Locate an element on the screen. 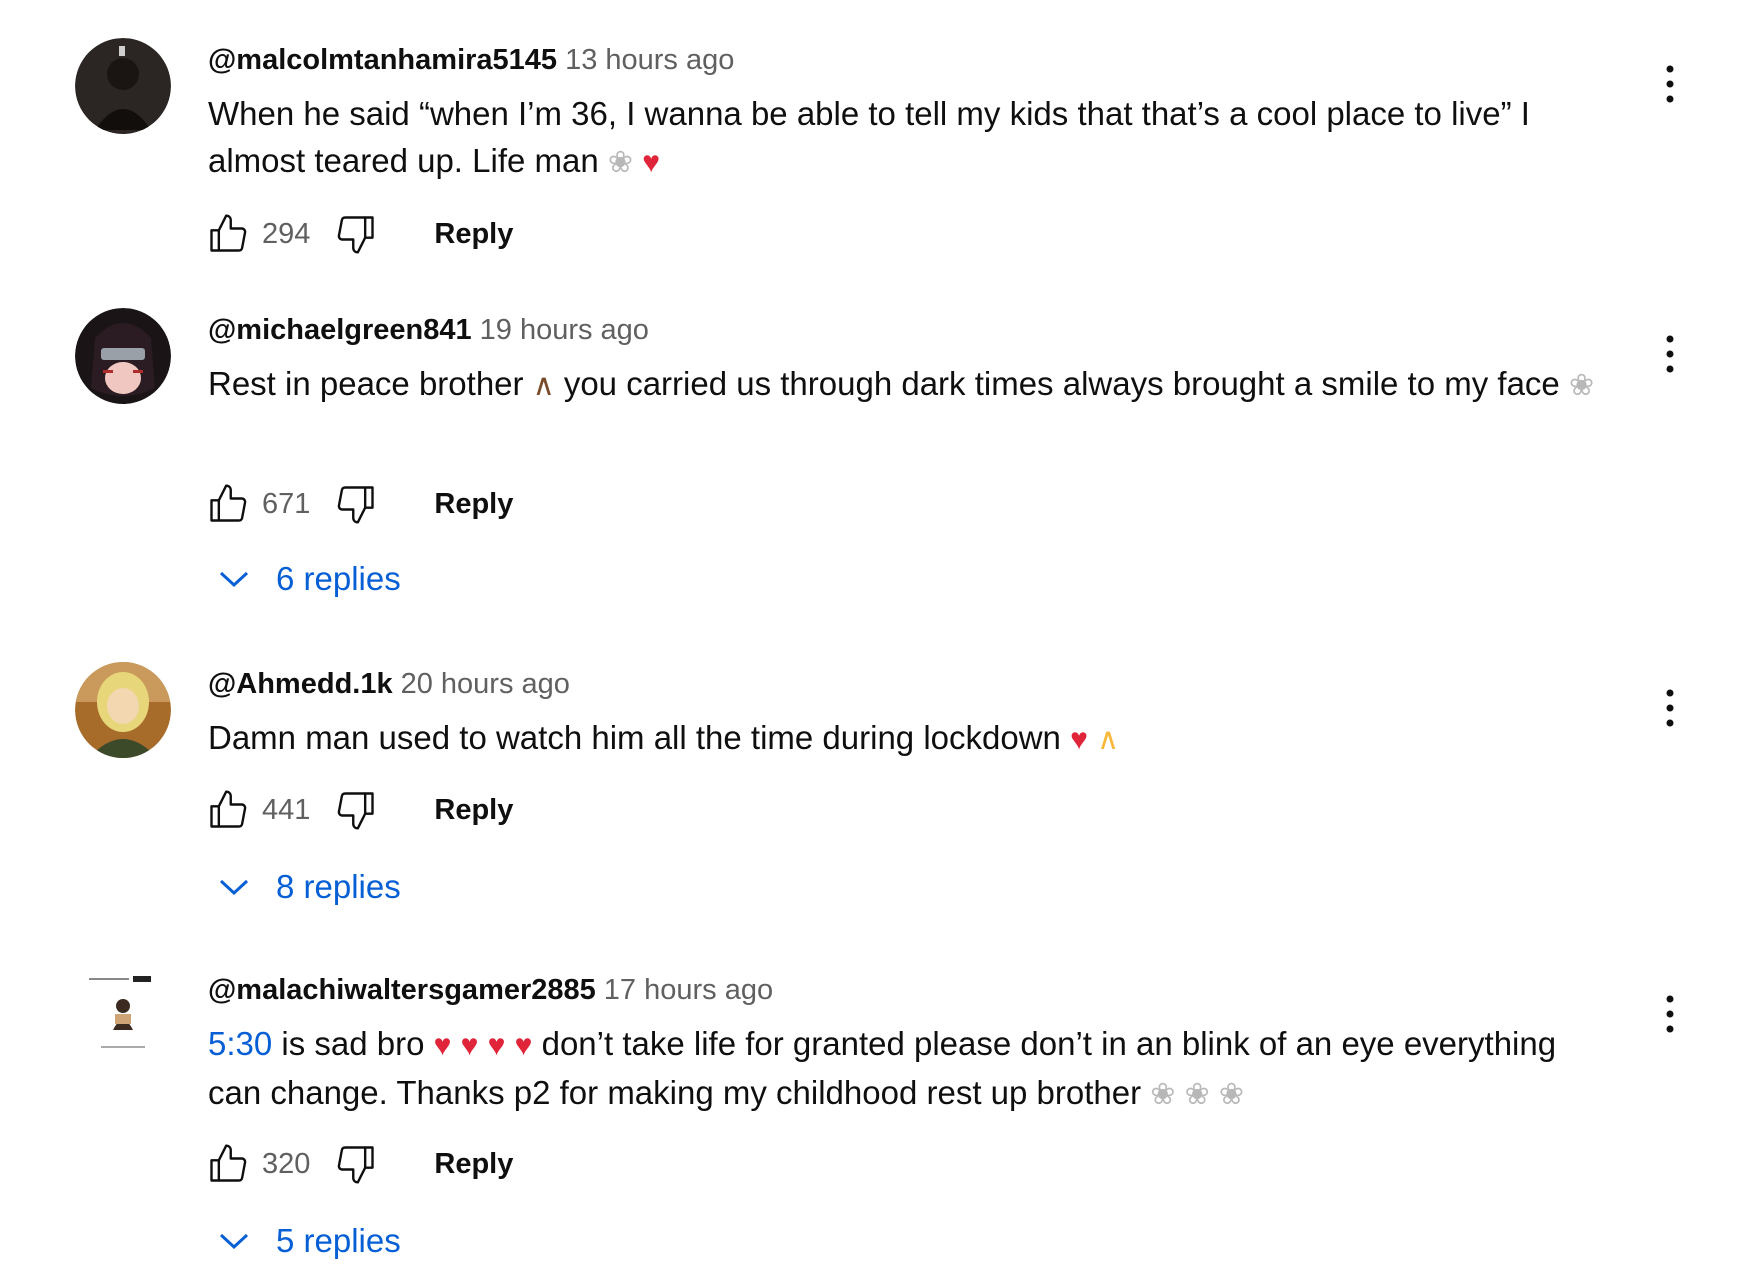  author-name: @malachiwaltersgamer2885 is located at coordinates (402, 990).